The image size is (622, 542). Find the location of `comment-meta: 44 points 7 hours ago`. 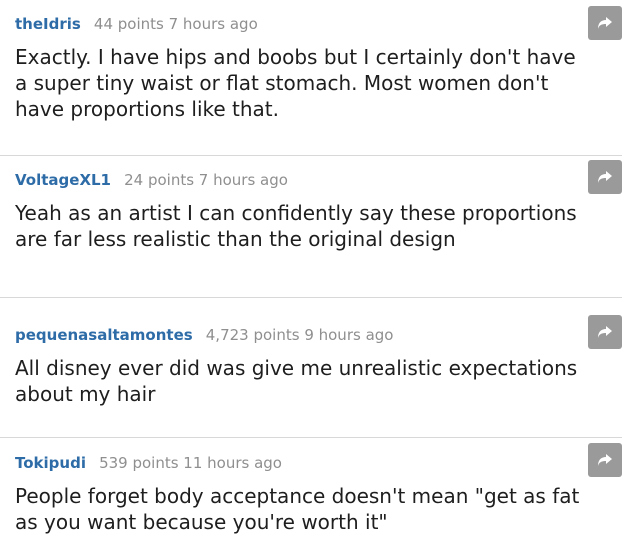

comment-meta: 44 points 7 hours ago is located at coordinates (175, 24).